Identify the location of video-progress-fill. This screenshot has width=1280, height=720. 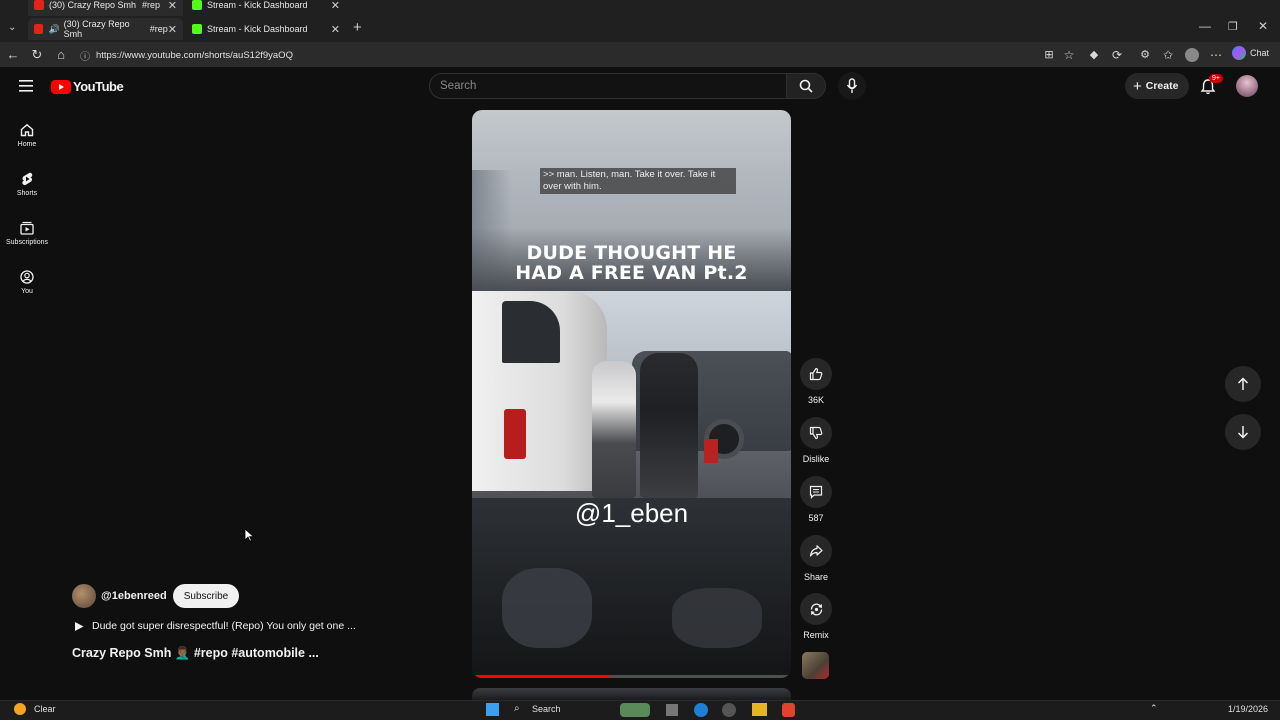
(541, 676).